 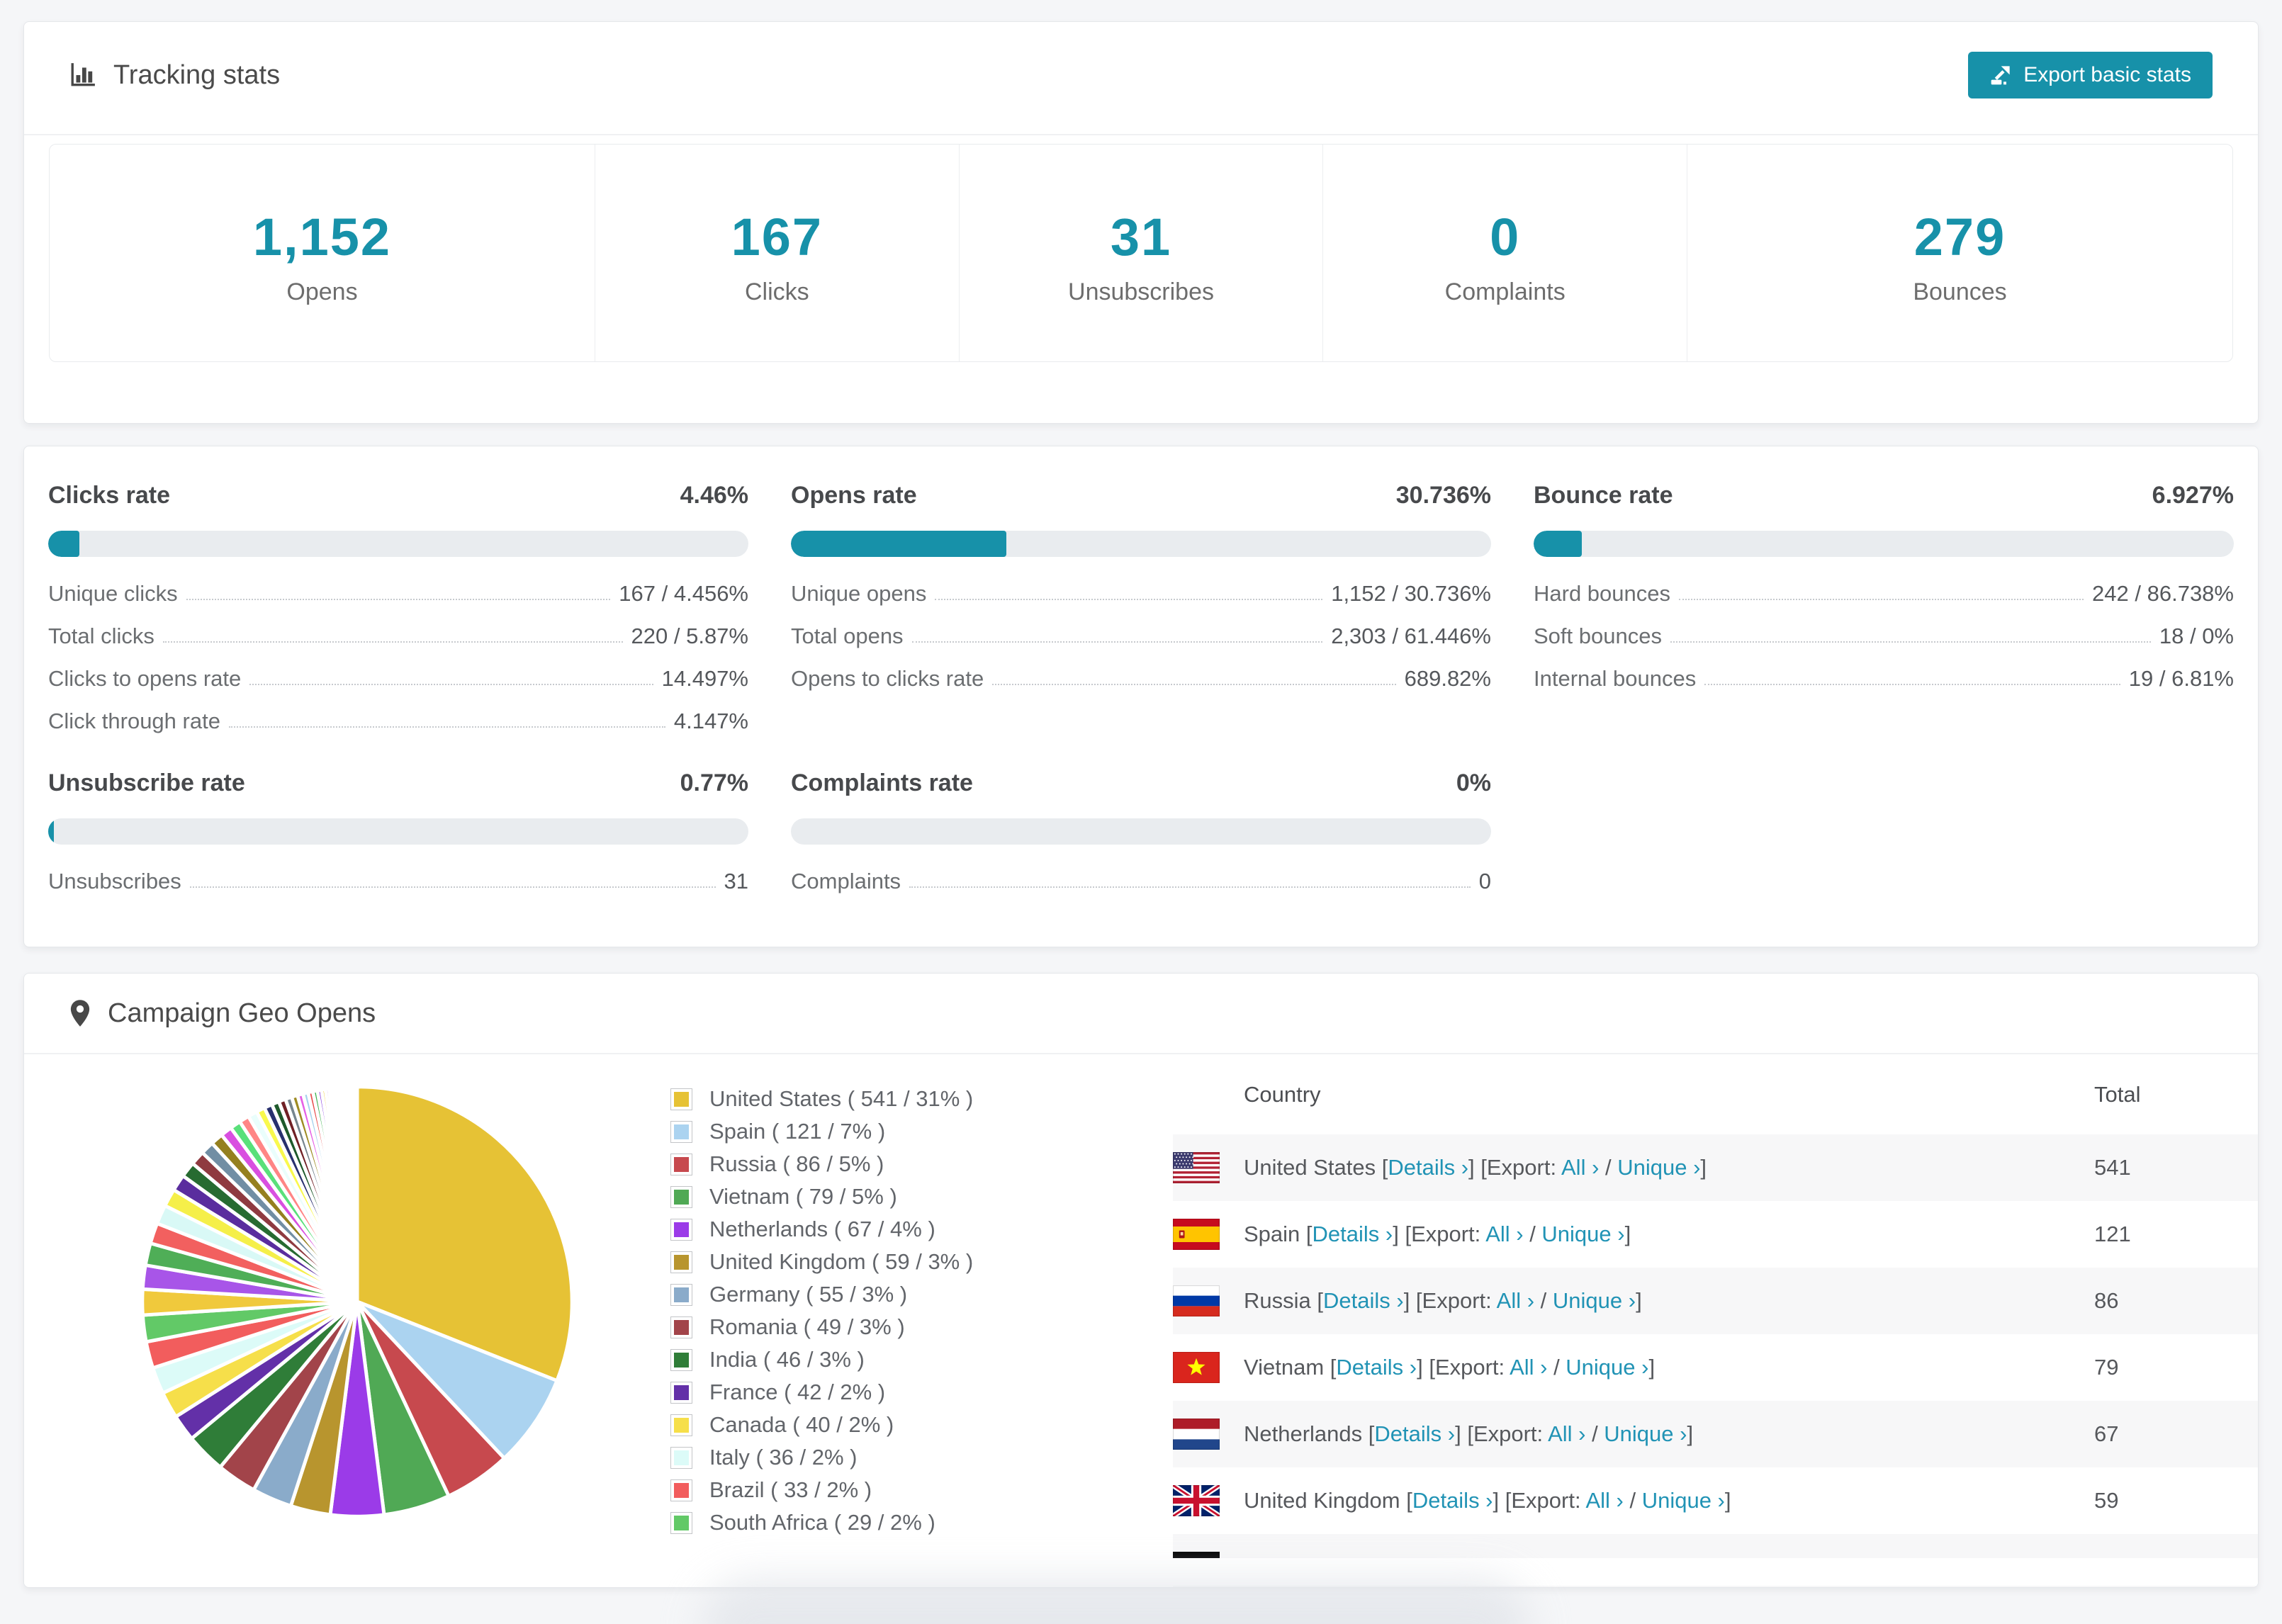 I want to click on stat-cell-bounces: 279 Bounces, so click(x=1959, y=253).